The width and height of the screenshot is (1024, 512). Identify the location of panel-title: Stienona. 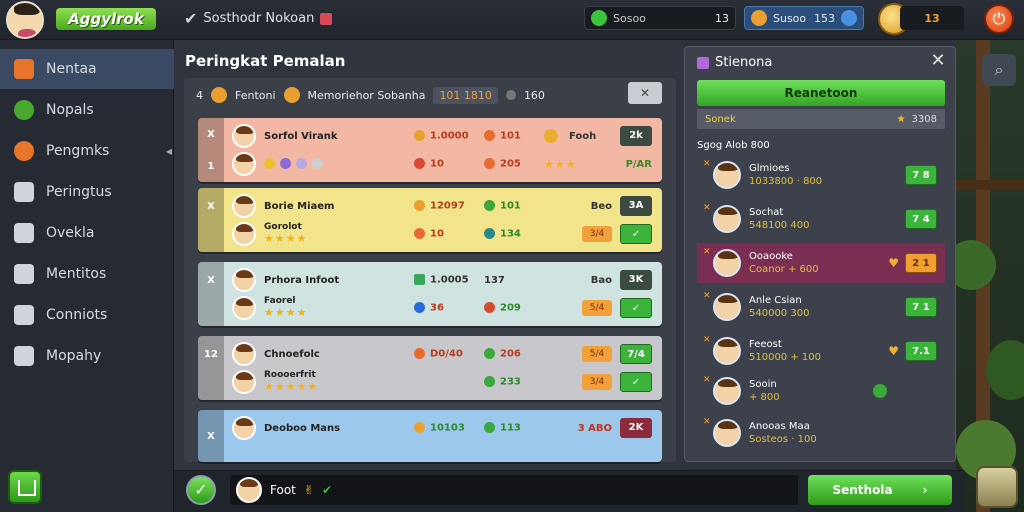
(734, 62).